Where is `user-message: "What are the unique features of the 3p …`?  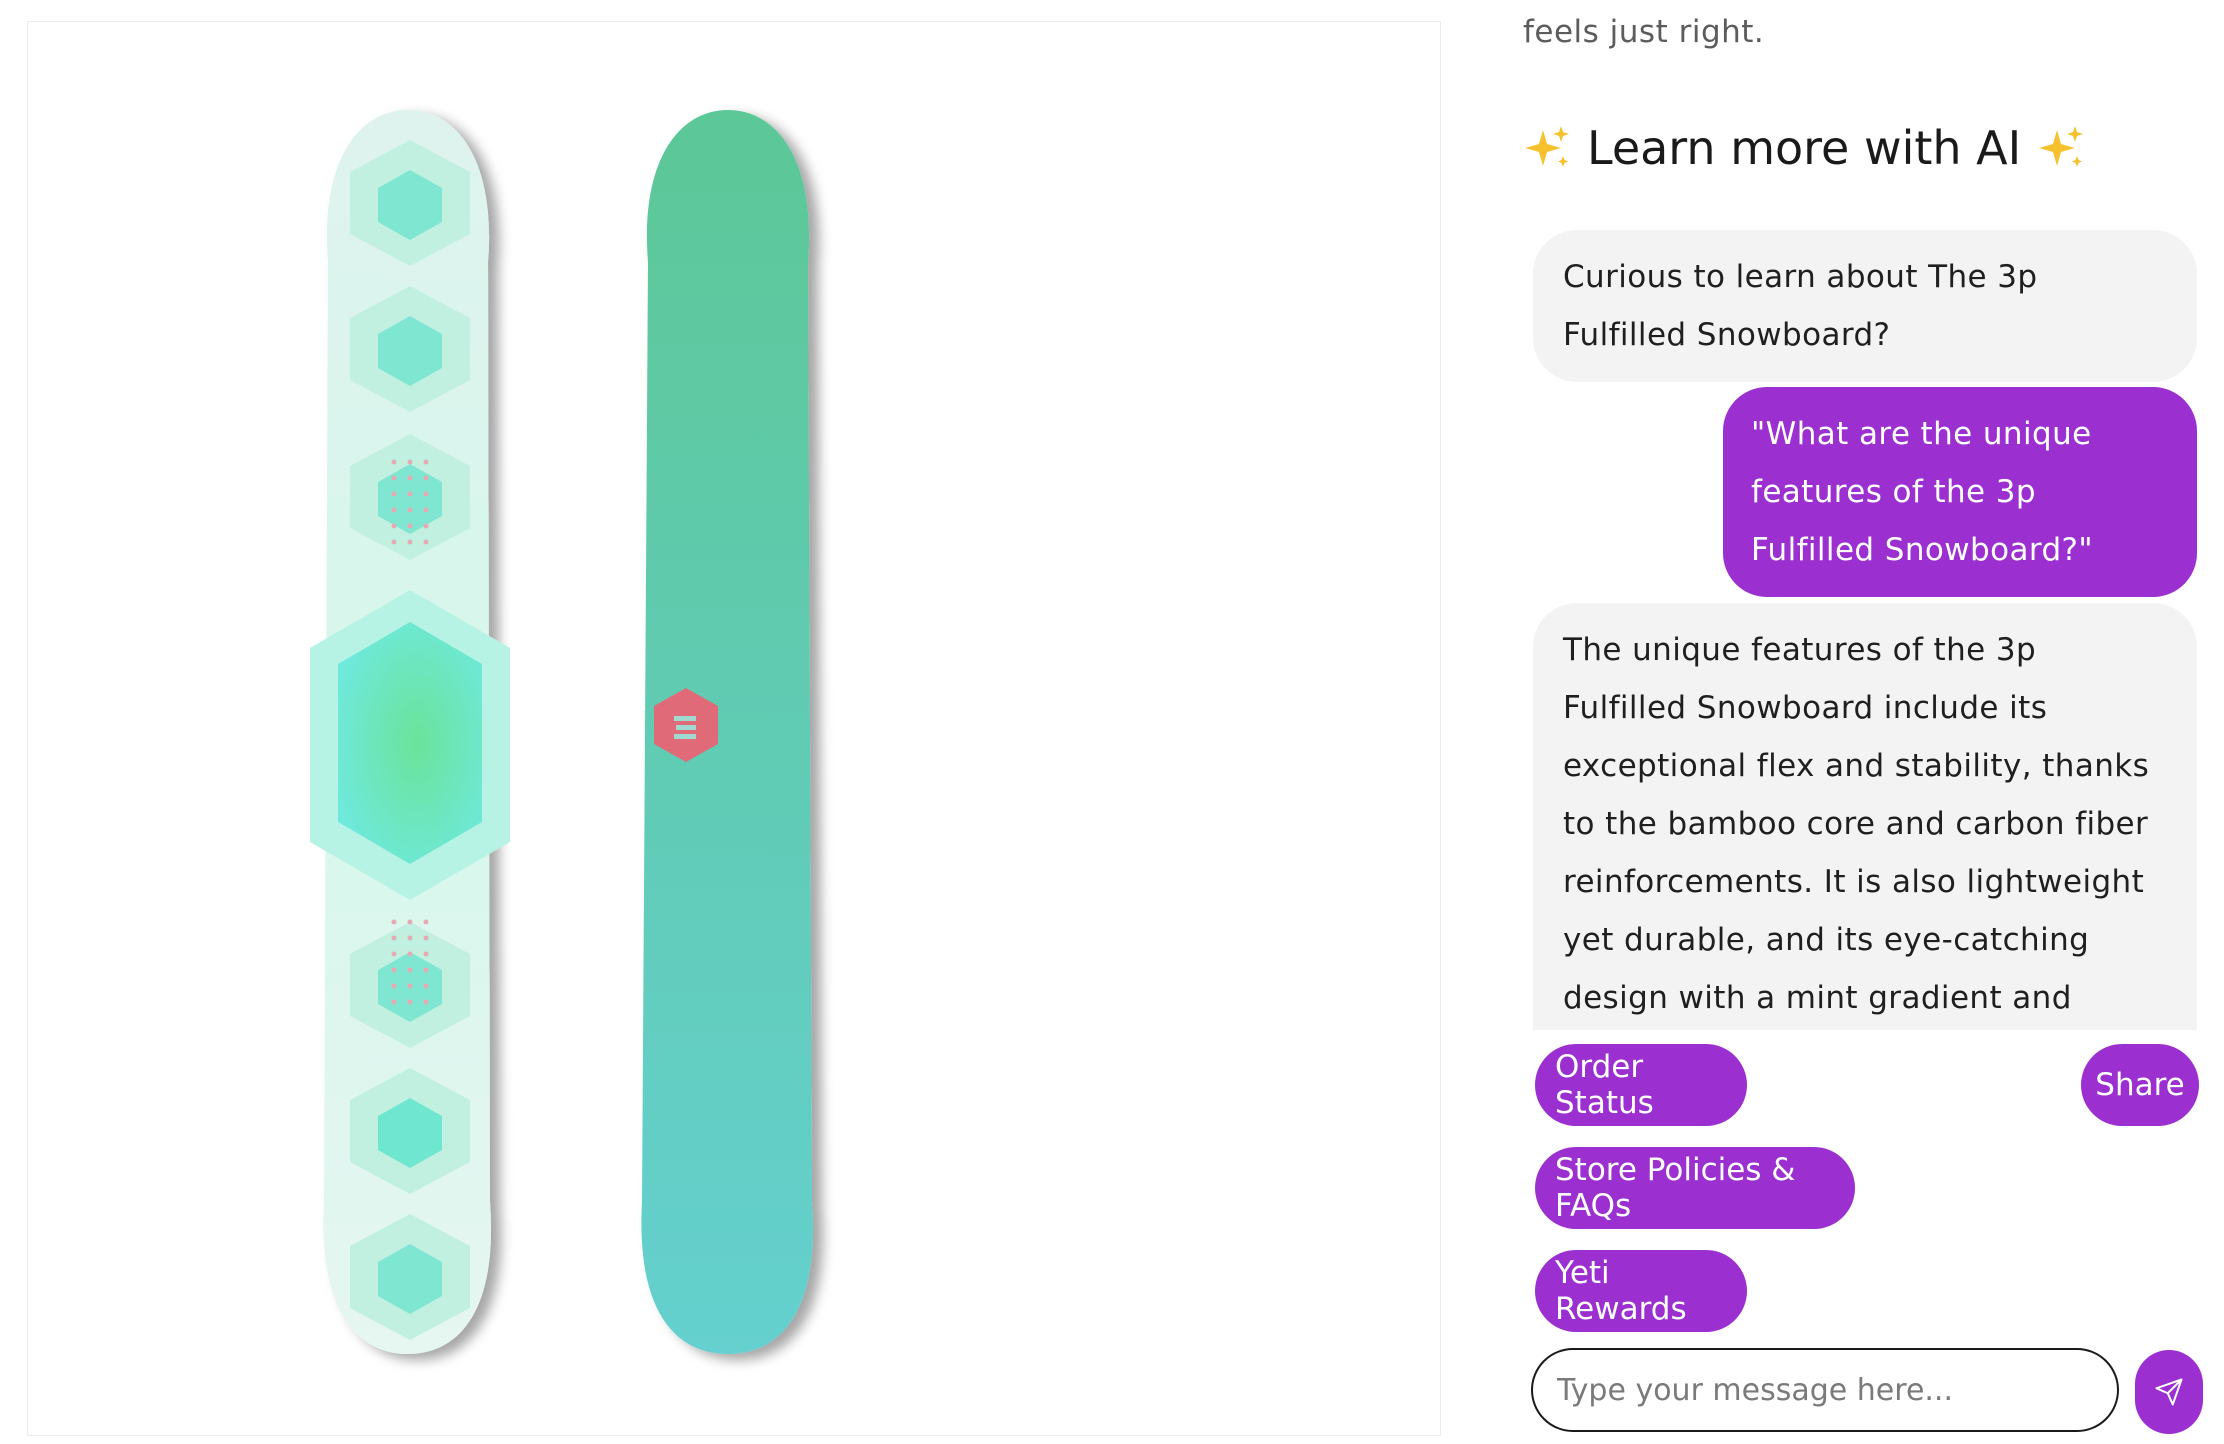 user-message: "What are the unique features of the 3p … is located at coordinates (1960, 492).